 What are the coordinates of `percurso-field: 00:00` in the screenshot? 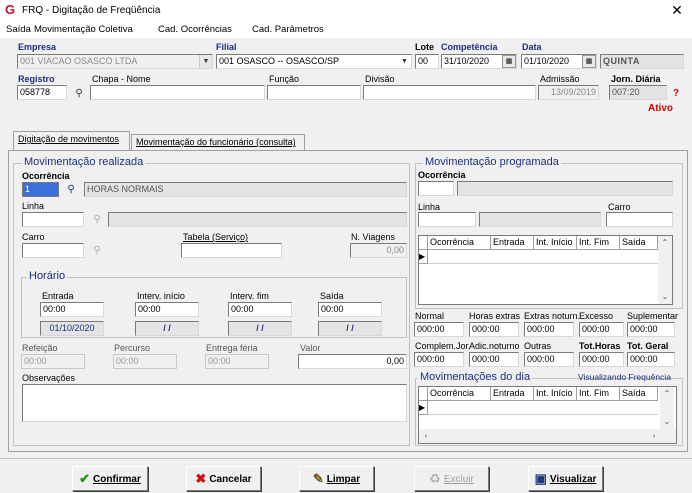 It's located at (145, 361).